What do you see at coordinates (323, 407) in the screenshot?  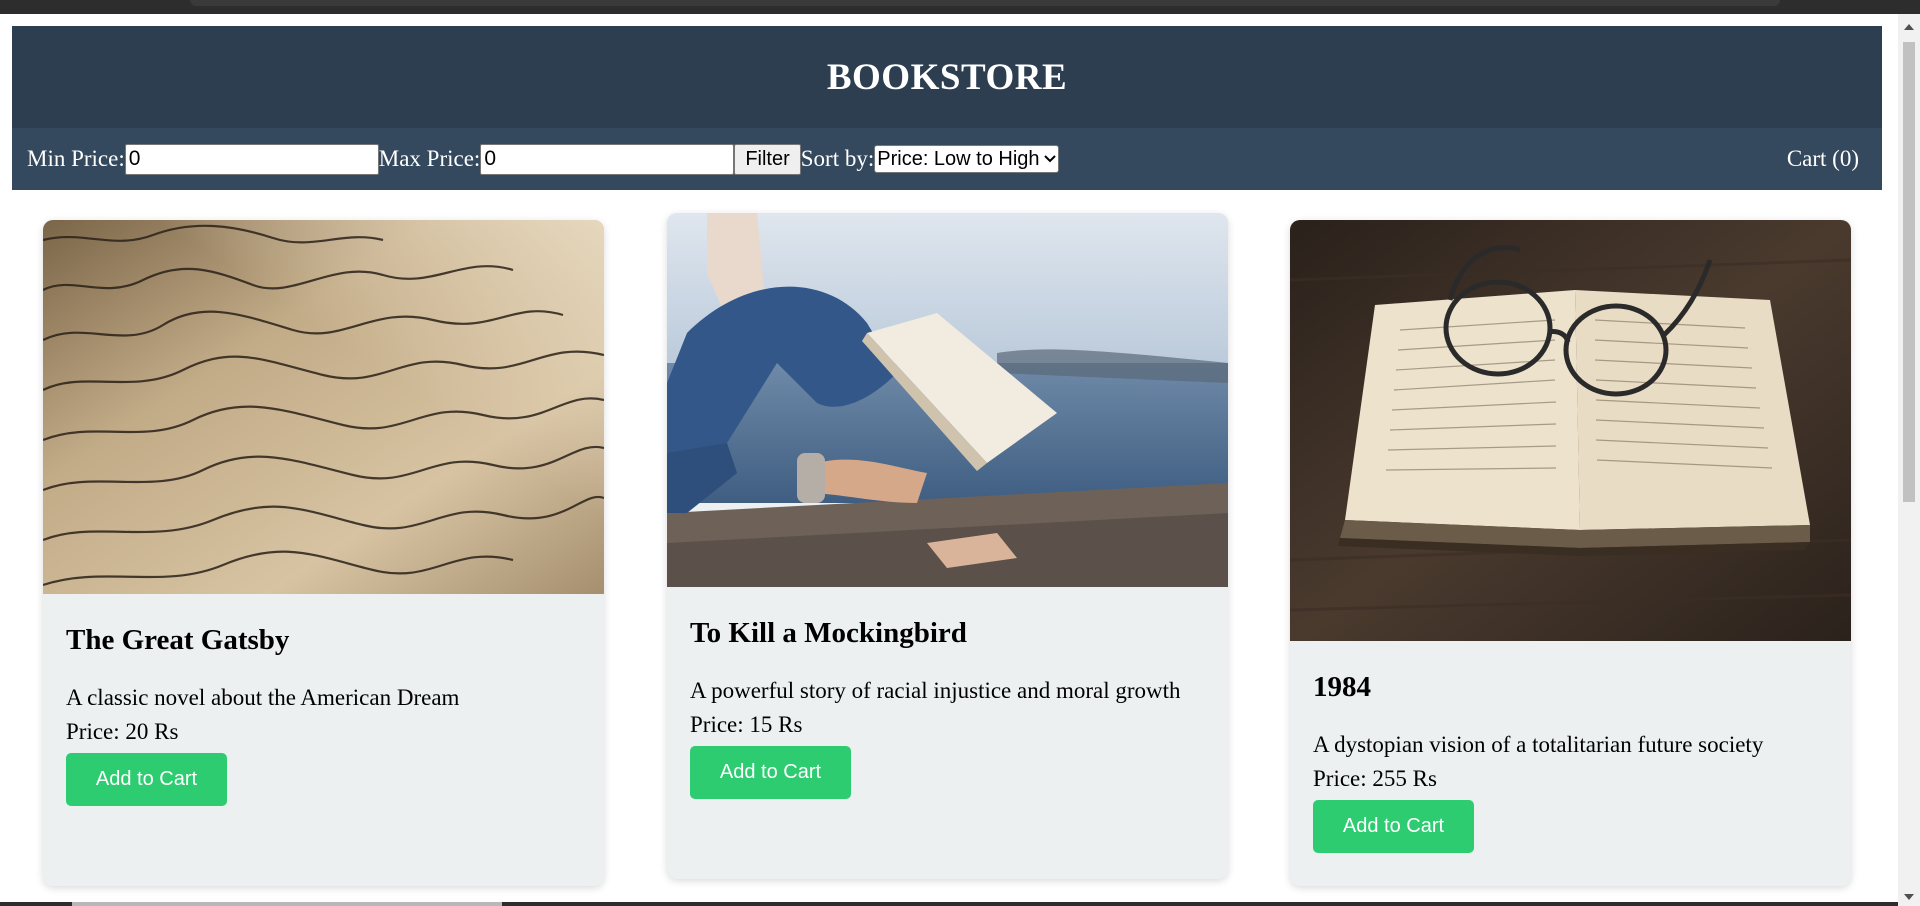 I see `handwritten-letter-photo` at bounding box center [323, 407].